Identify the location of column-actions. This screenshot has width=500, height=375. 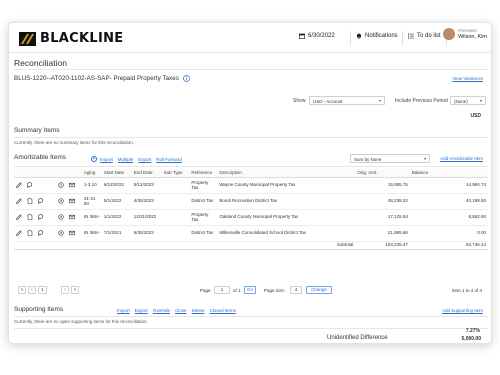
(35, 173).